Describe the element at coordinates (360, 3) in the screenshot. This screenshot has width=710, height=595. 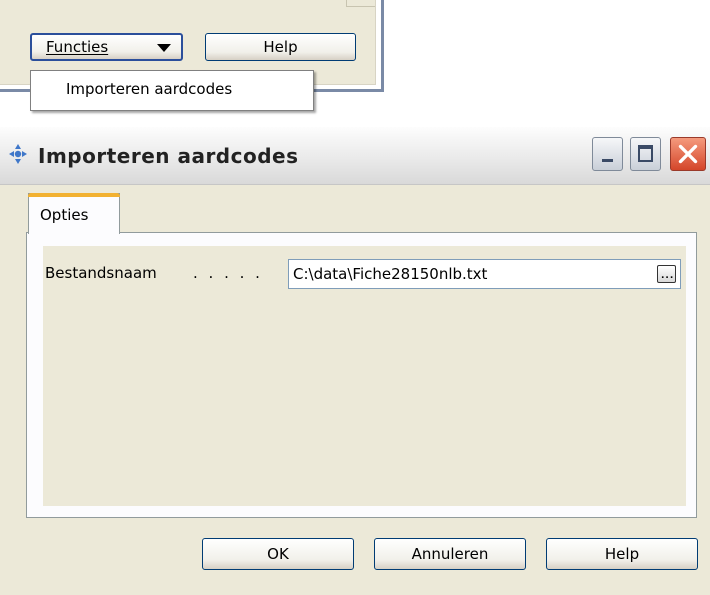
I see `parent-window-edge` at that location.